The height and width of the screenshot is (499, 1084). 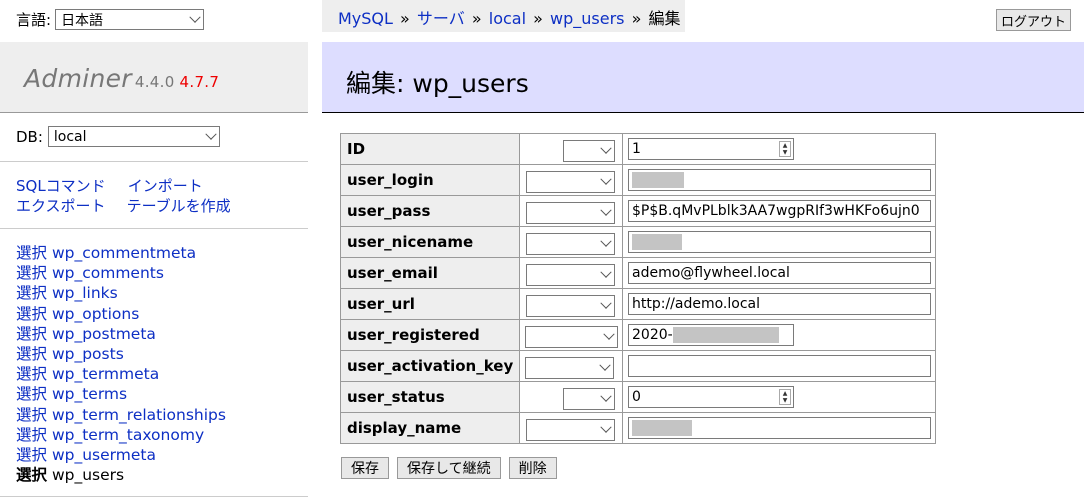 I want to click on table-link: wp_postmeta, so click(x=104, y=334).